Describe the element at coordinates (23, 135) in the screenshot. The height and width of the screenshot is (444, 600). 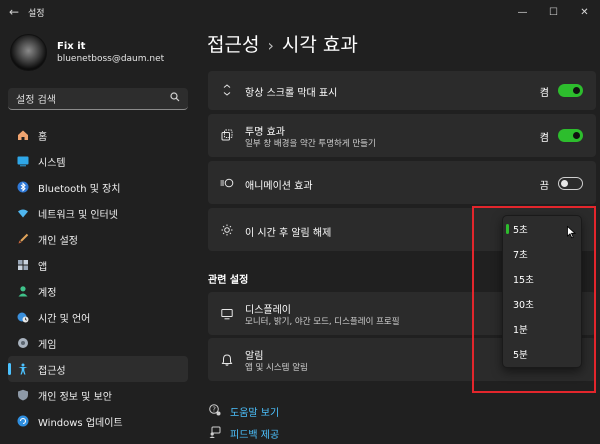
I see `home-icon` at that location.